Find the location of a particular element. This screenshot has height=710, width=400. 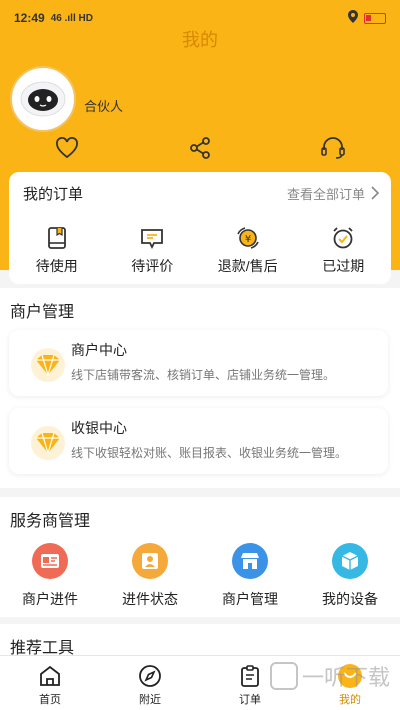

username: 合伙人 is located at coordinates (104, 106).